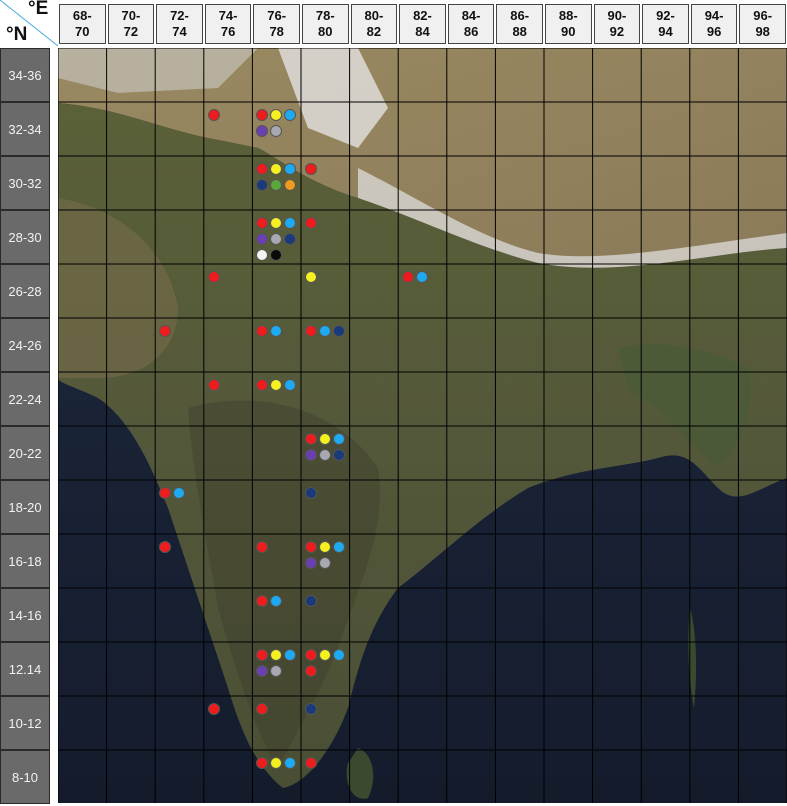 The image size is (787, 806). Describe the element at coordinates (25, 237) in the screenshot. I see `latitude-band-label: 28-30` at that location.